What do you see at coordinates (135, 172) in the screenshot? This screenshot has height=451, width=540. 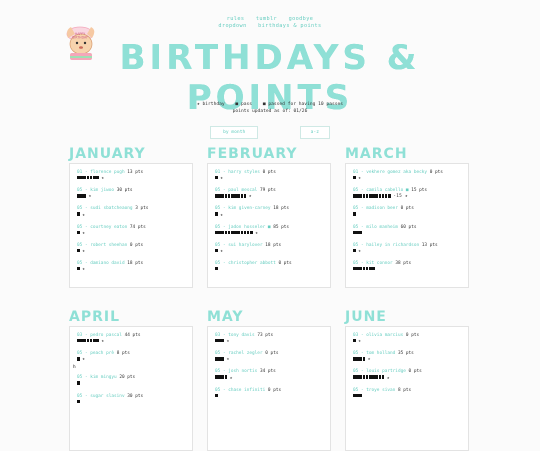 I see `points-value: 13 pts` at bounding box center [135, 172].